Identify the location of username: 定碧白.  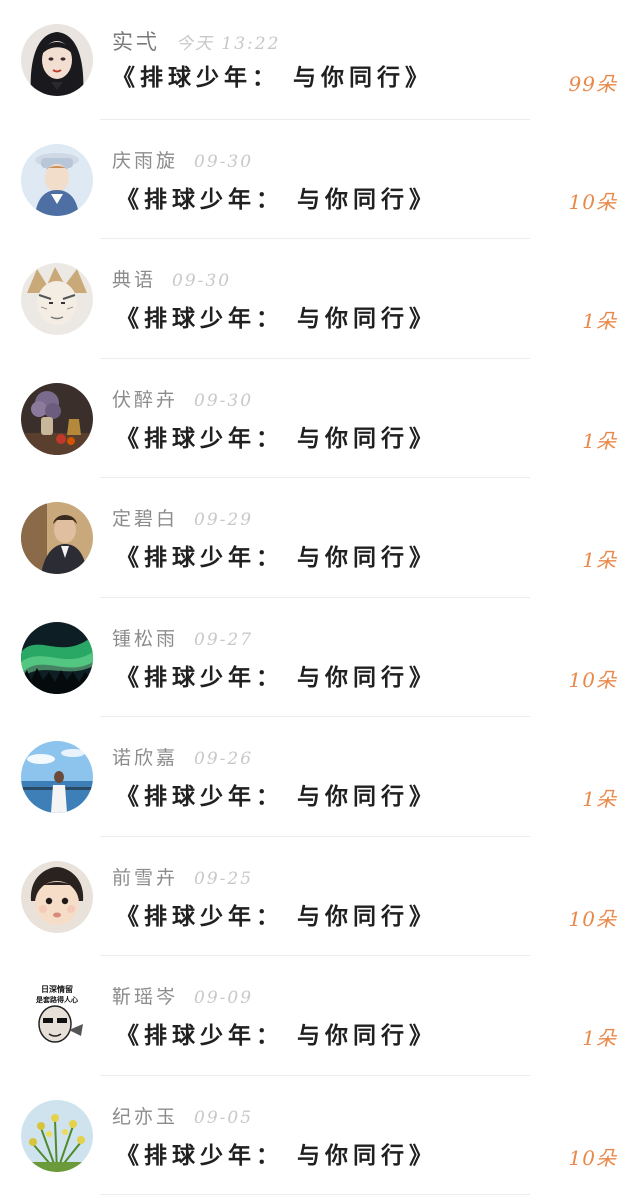
(145, 519).